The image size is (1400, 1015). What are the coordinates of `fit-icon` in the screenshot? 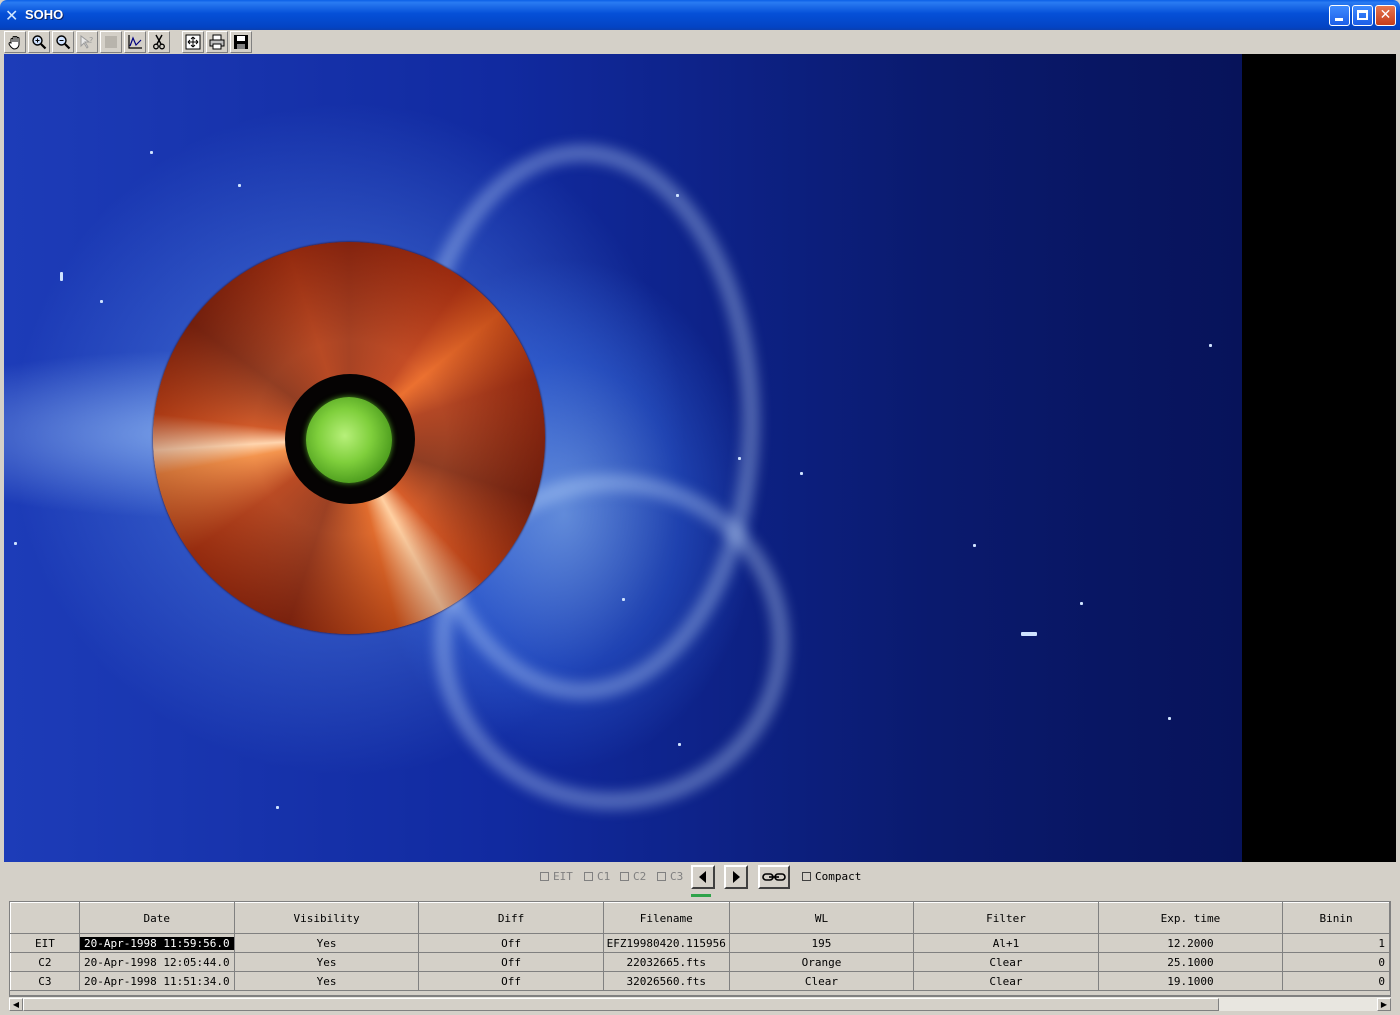 It's located at (193, 42).